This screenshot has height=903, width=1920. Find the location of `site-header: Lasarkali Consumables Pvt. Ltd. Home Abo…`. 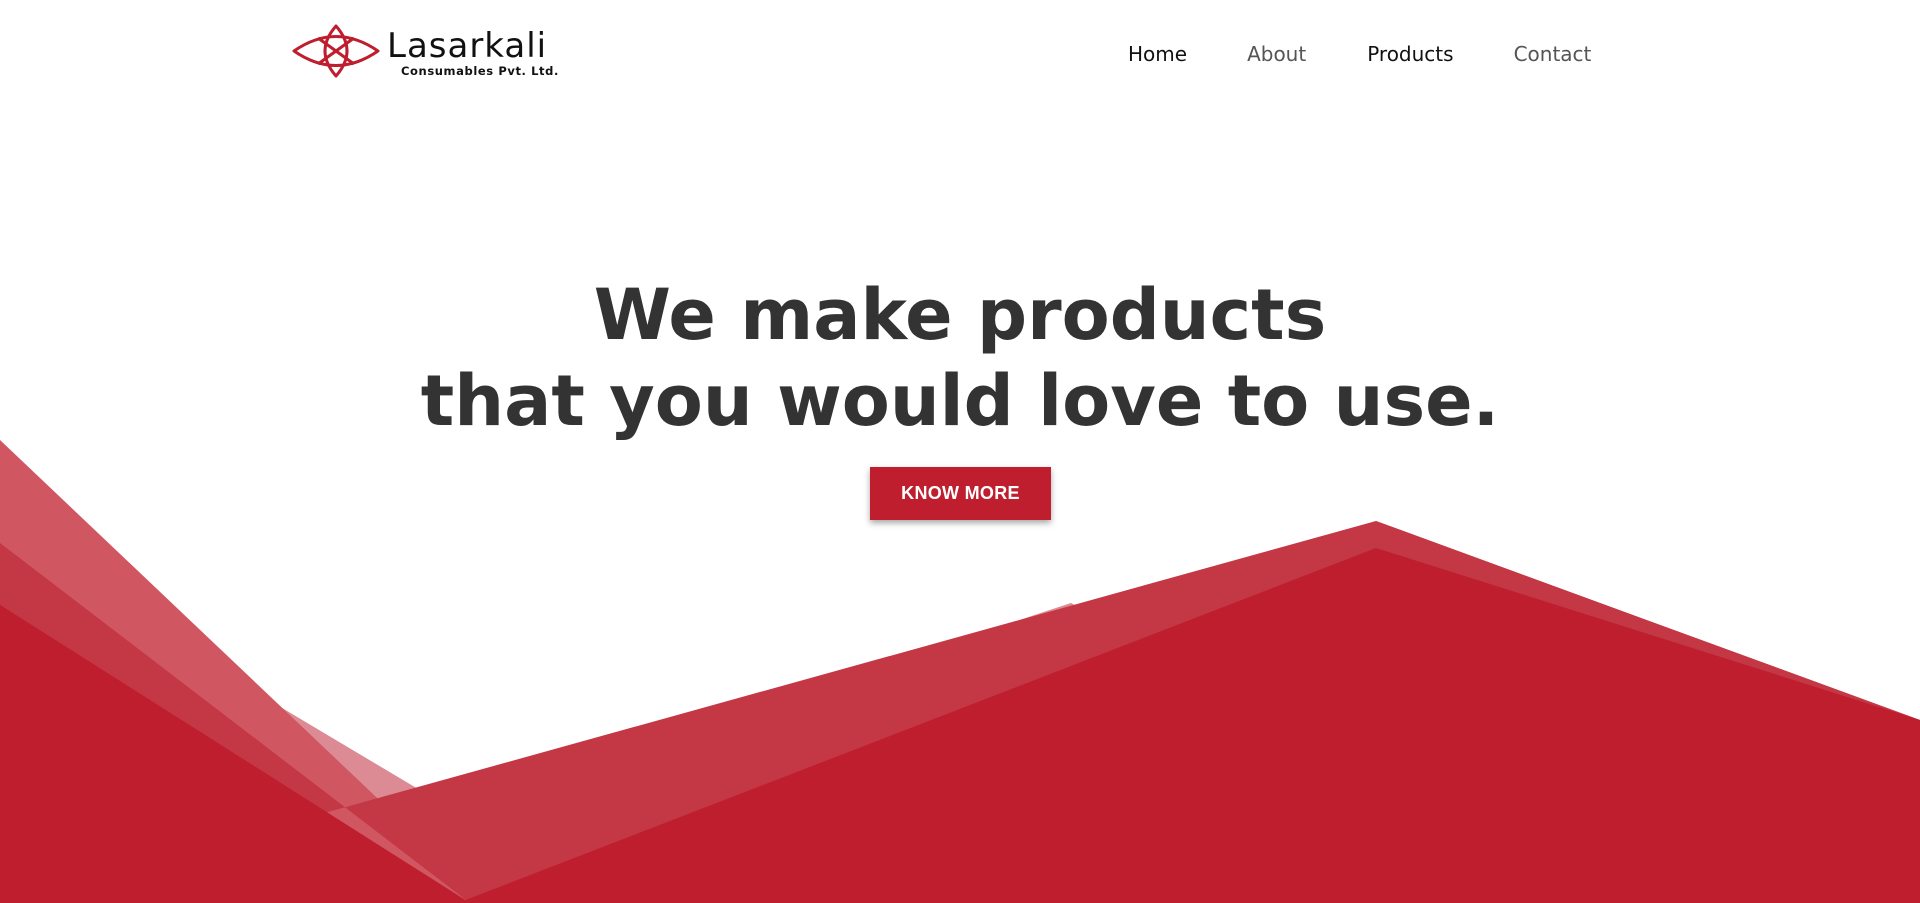

site-header: Lasarkali Consumables Pvt. Ltd. Home Abo… is located at coordinates (960, 52).